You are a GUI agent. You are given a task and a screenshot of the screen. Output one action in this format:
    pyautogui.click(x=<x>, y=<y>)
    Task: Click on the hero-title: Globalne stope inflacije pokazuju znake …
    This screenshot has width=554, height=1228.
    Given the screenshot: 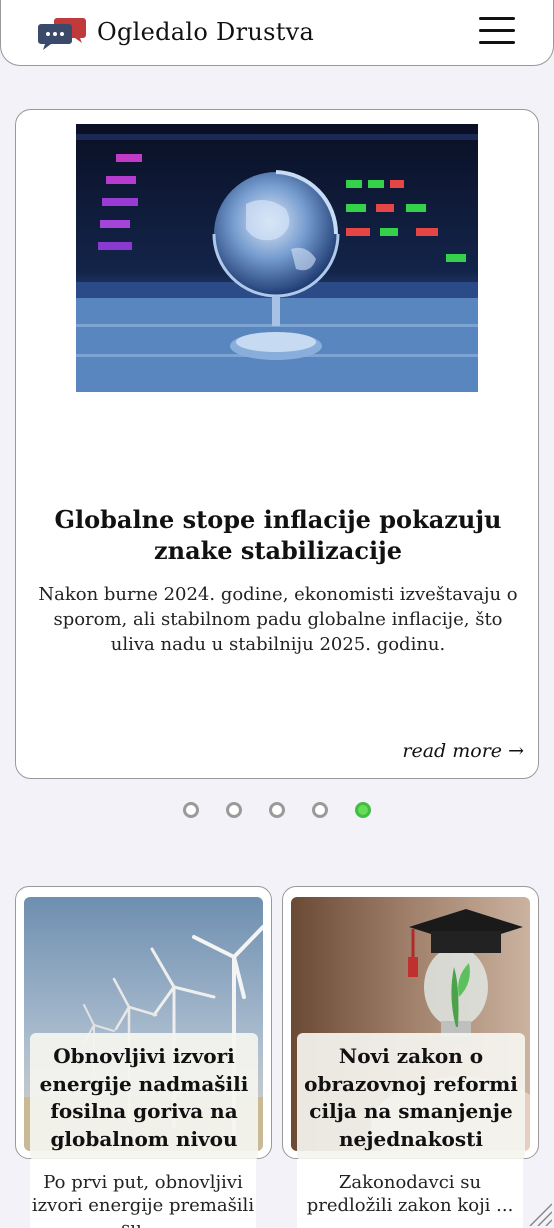 What is the action you would take?
    pyautogui.click(x=278, y=535)
    